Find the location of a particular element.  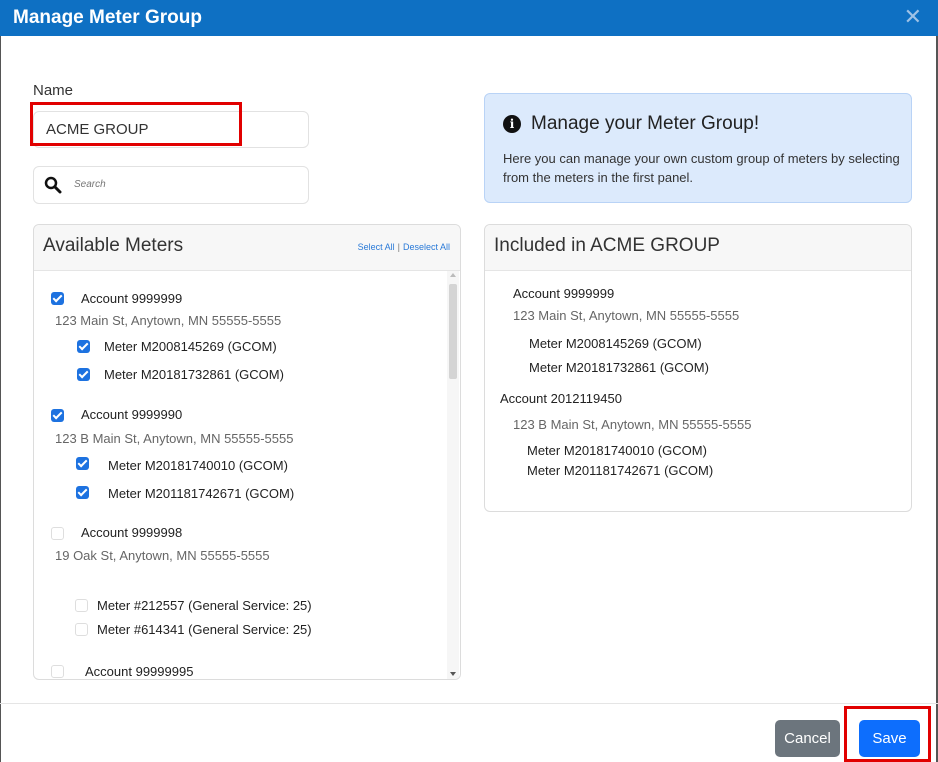

included-meters-header: Included in ACME GROUP is located at coordinates (698, 248).